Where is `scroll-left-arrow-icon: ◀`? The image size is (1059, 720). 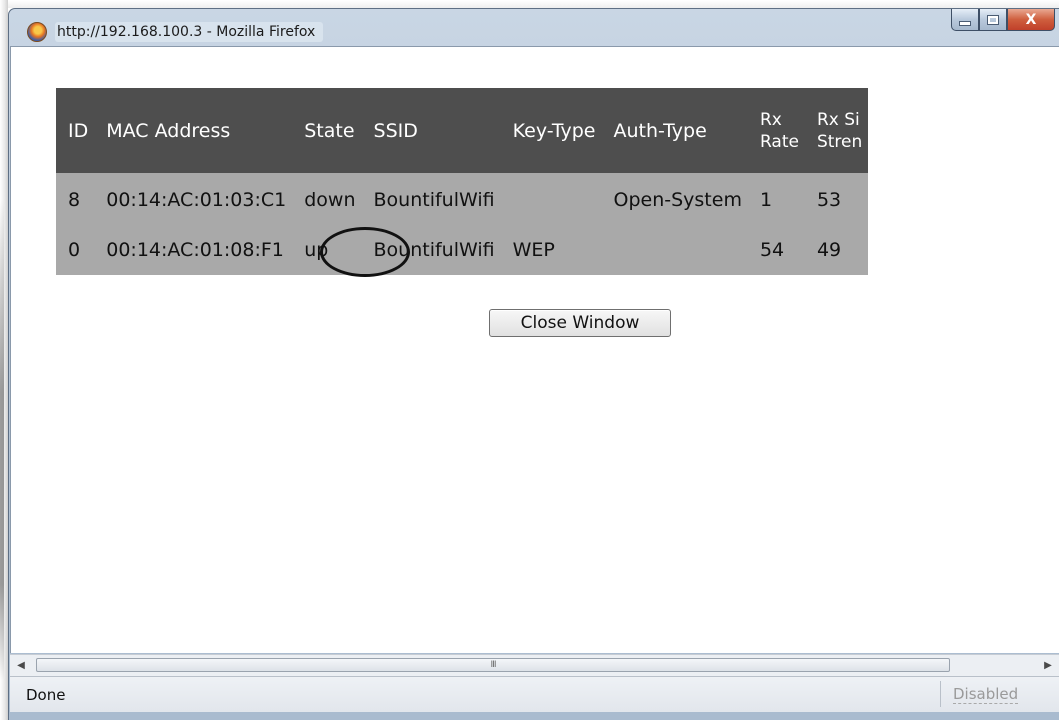
scroll-left-arrow-icon: ◀ is located at coordinates (21, 665).